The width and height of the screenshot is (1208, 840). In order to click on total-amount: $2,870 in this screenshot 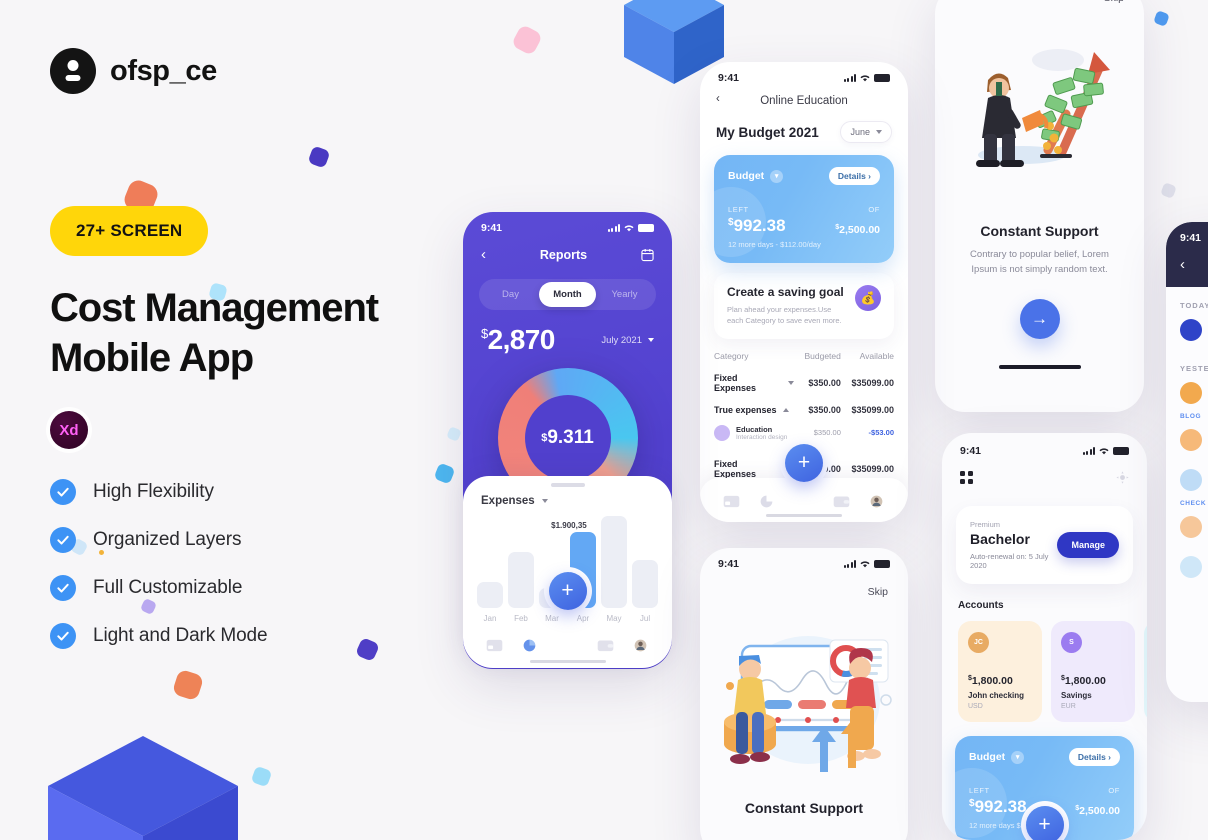, I will do `click(518, 340)`.